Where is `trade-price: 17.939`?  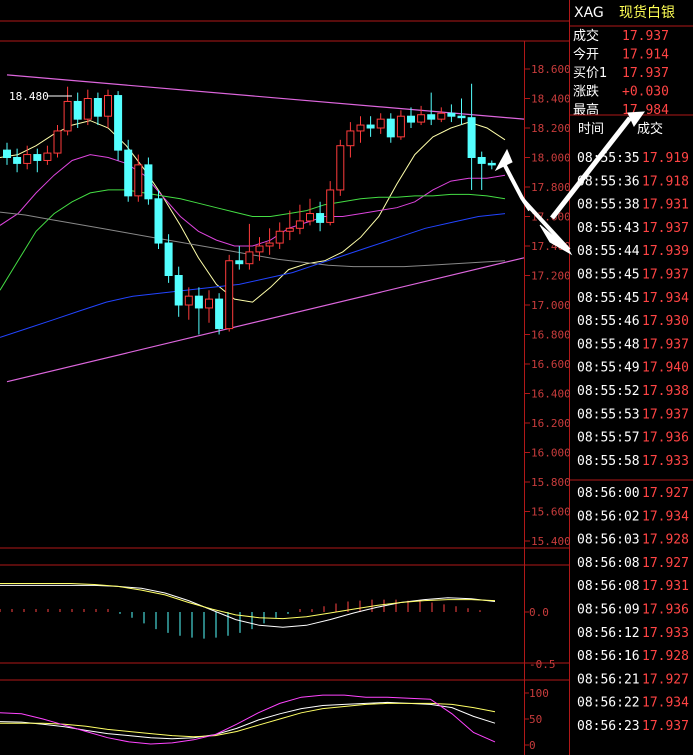
trade-price: 17.939 is located at coordinates (665, 251).